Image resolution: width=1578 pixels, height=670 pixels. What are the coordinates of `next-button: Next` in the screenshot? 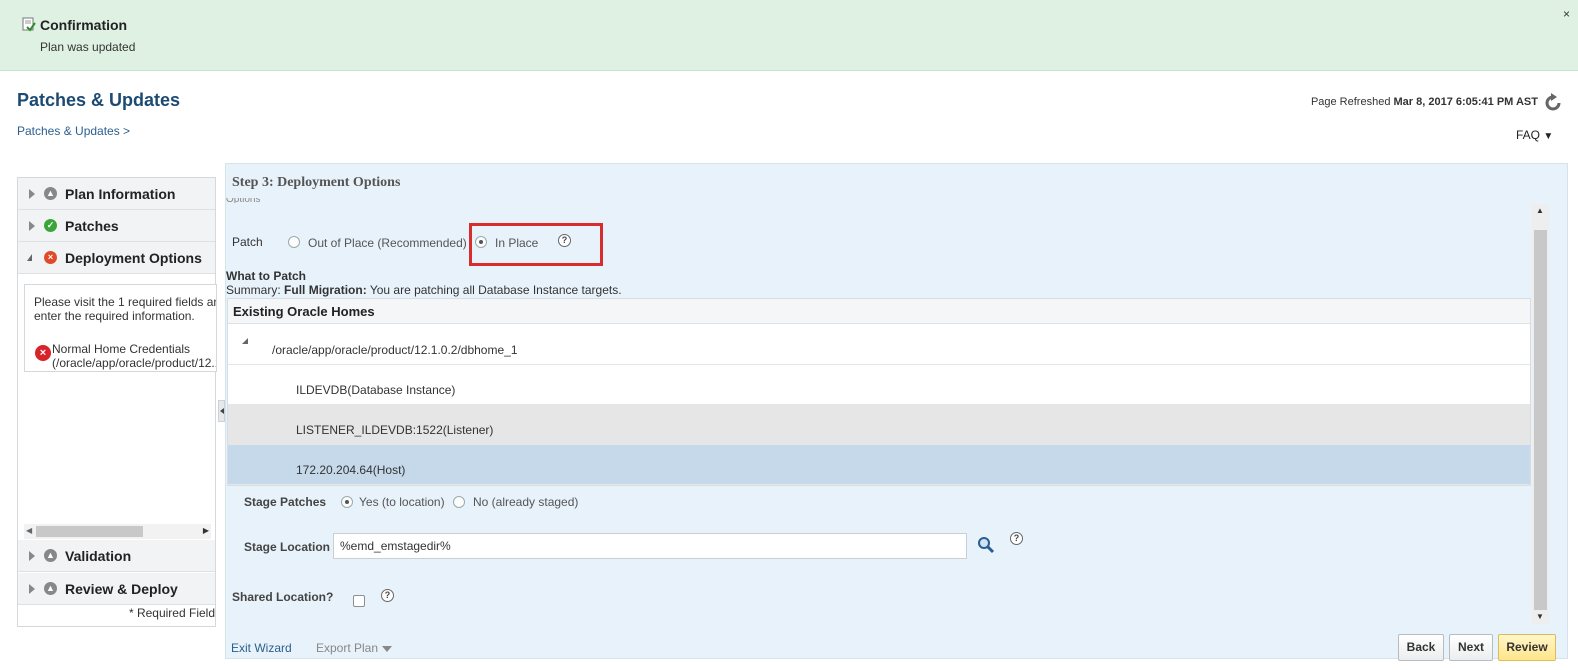 It's located at (1471, 647).